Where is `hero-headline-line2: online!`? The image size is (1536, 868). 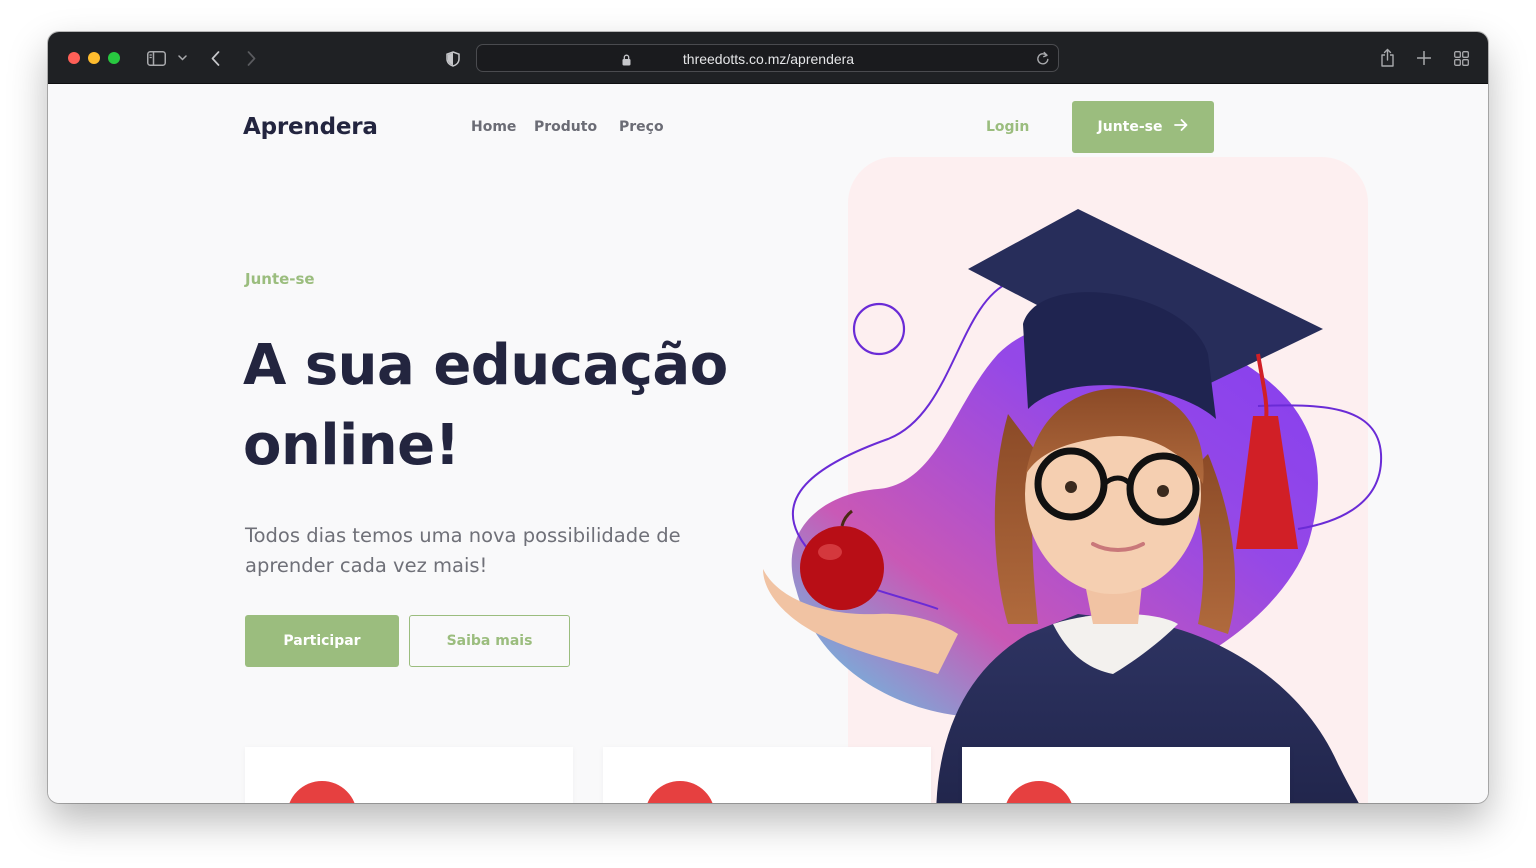 hero-headline-line2: online! is located at coordinates (351, 445).